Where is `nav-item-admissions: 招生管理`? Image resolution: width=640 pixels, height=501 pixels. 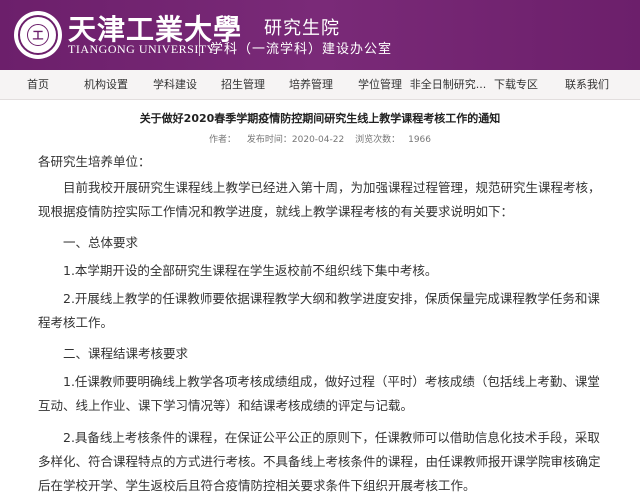
nav-item-admissions: 招生管理 is located at coordinates (243, 84).